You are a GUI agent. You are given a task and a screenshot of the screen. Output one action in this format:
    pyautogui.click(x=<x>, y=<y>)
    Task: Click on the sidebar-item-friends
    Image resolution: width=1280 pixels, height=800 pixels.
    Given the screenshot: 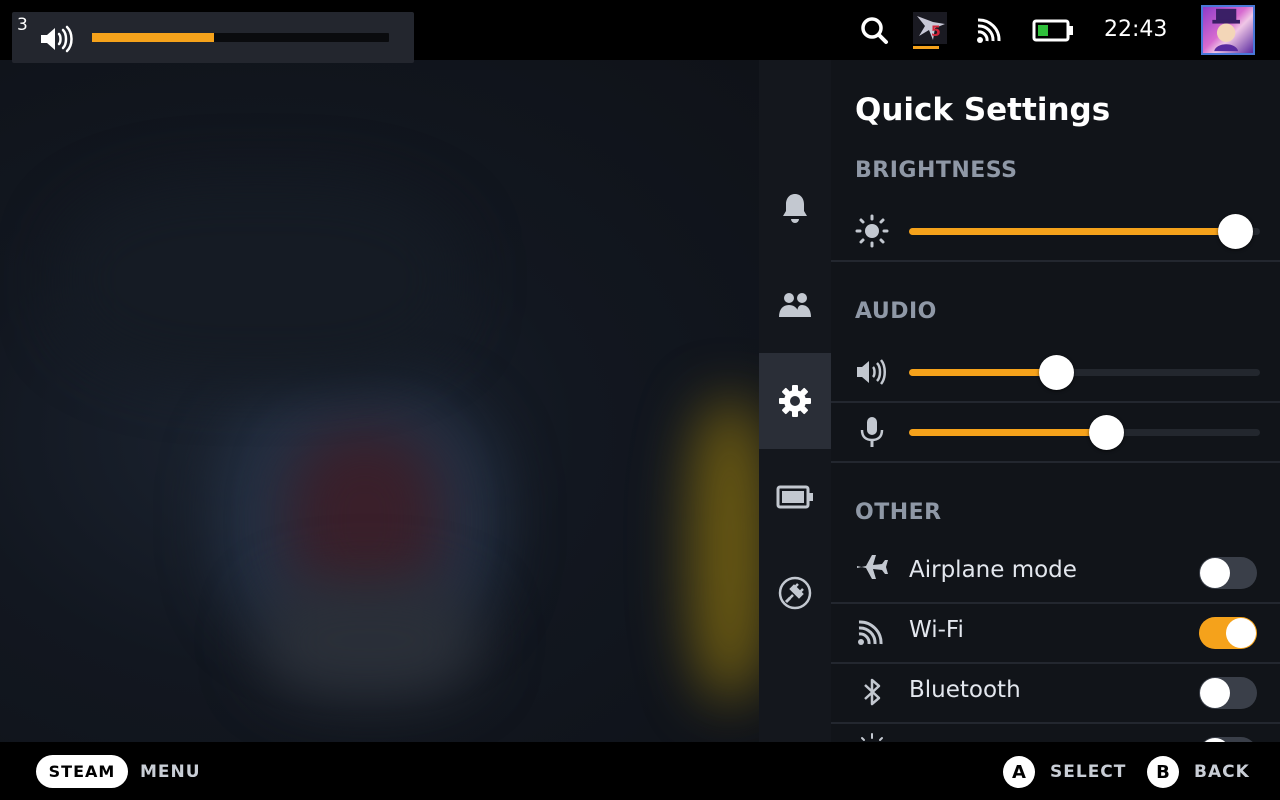 What is the action you would take?
    pyautogui.click(x=795, y=304)
    